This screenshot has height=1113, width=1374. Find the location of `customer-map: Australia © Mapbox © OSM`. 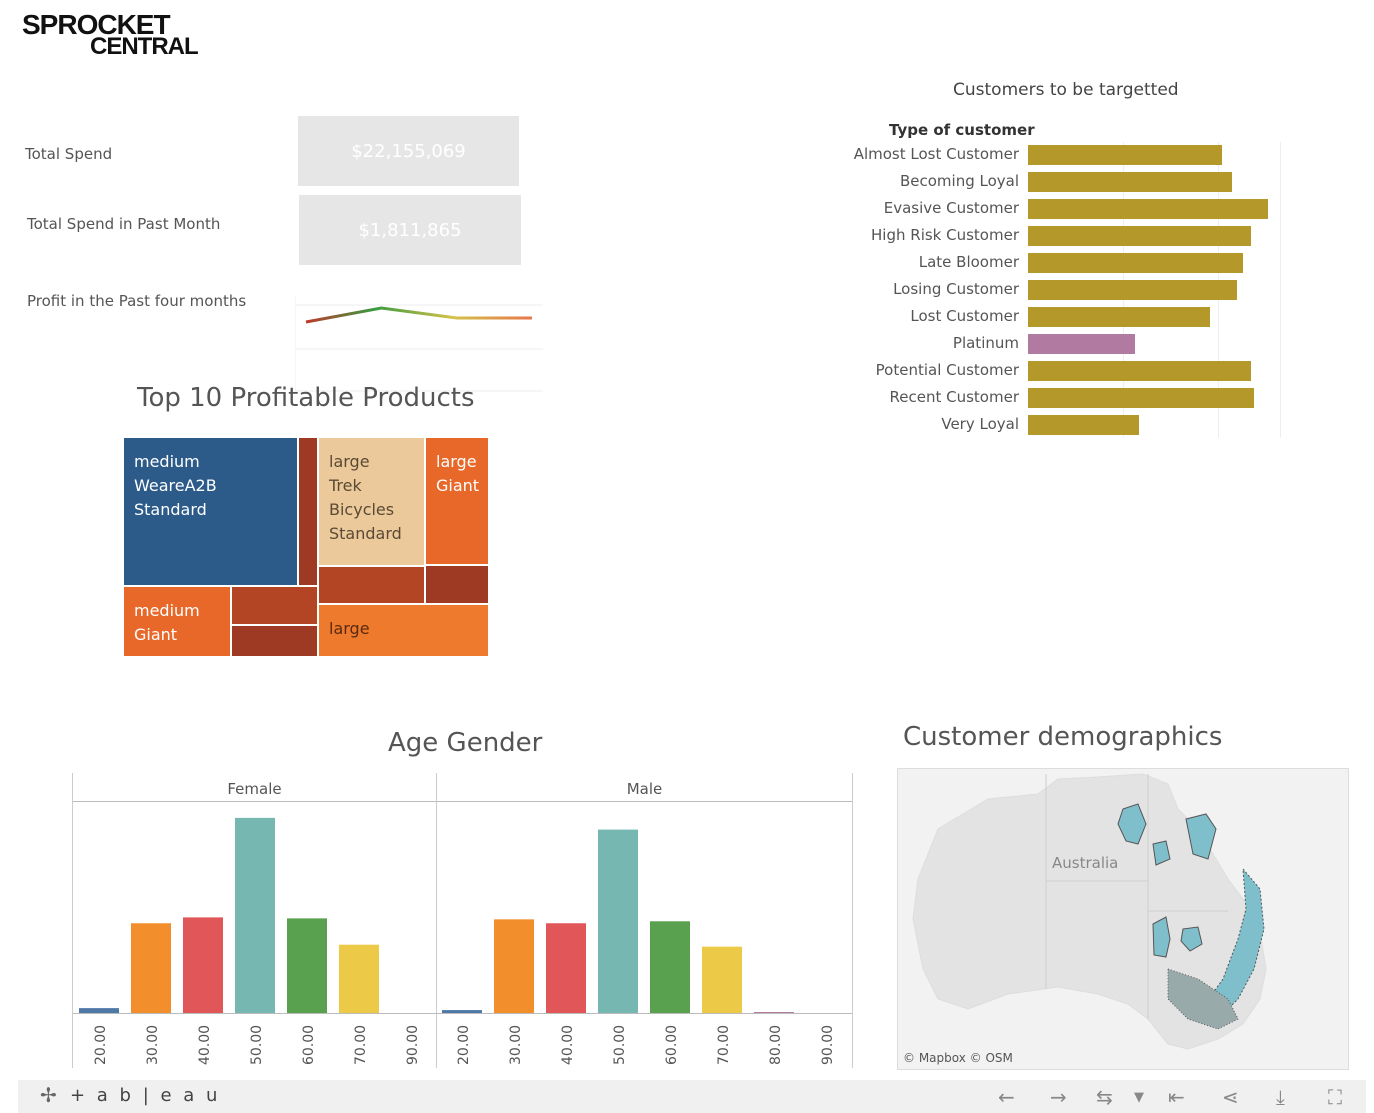

customer-map: Australia © Mapbox © OSM is located at coordinates (1123, 919).